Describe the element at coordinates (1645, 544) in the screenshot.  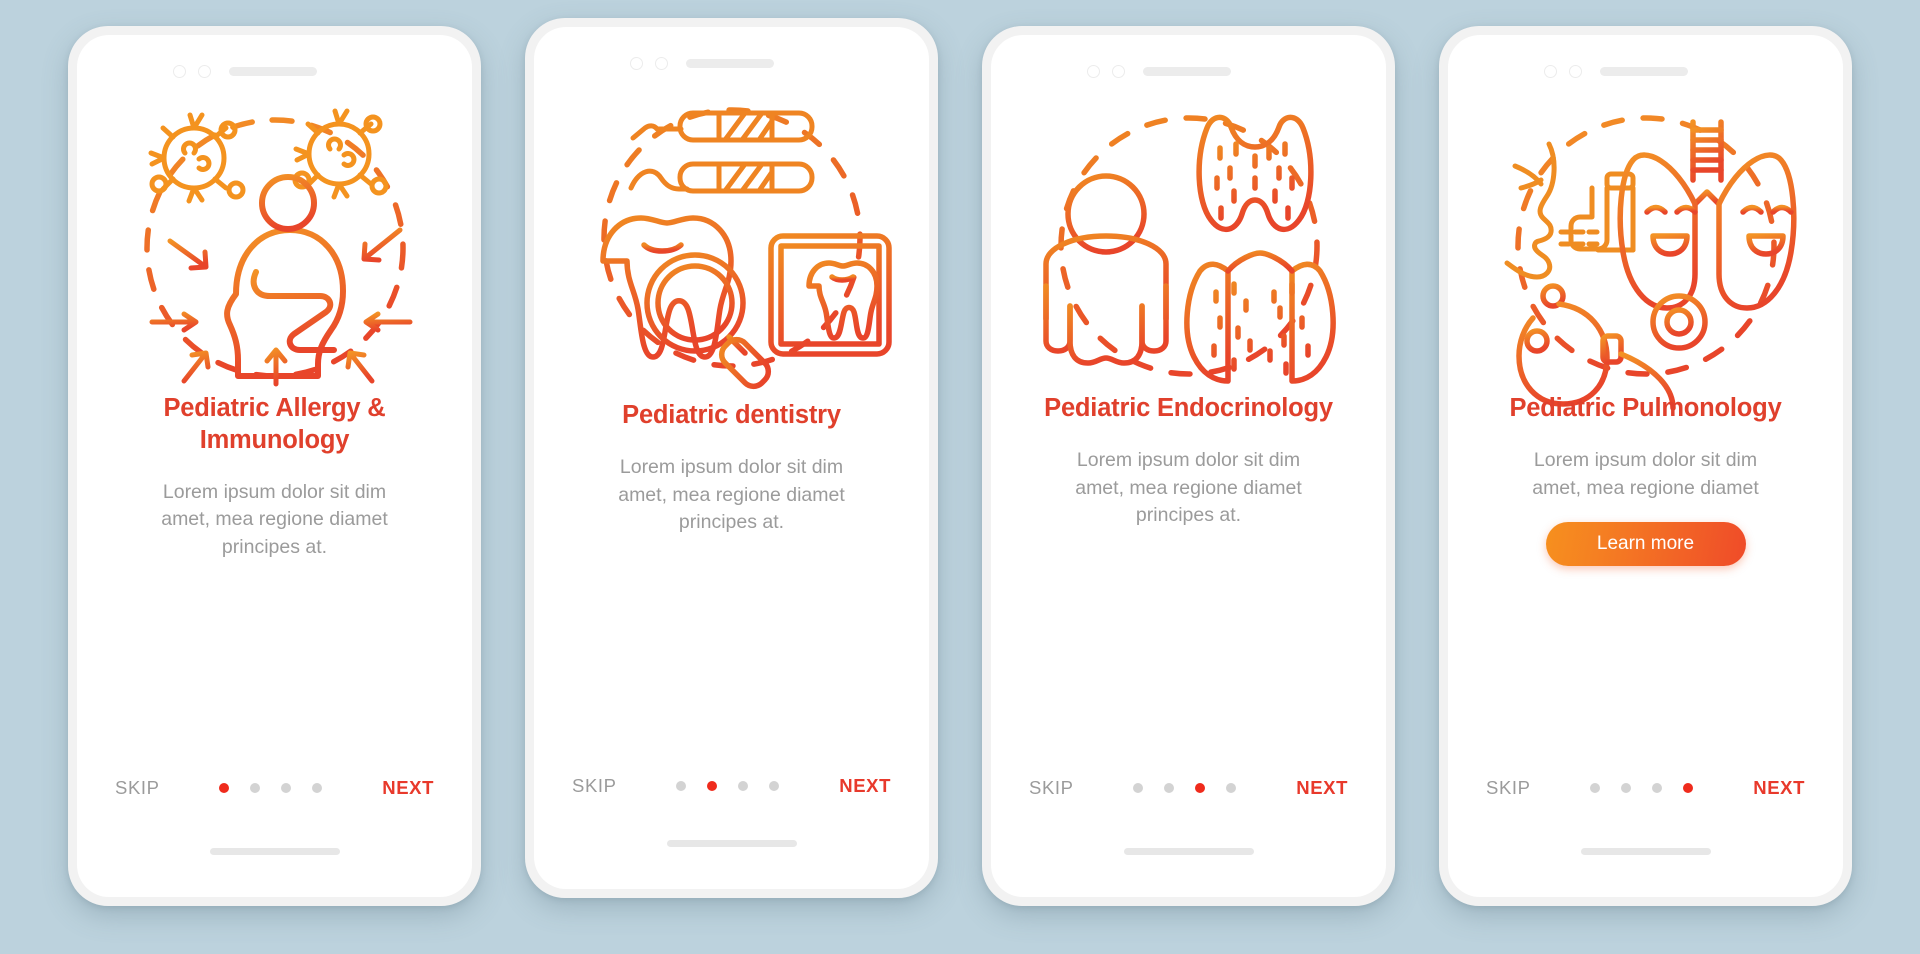
I see `learn-more-button: Learn more` at that location.